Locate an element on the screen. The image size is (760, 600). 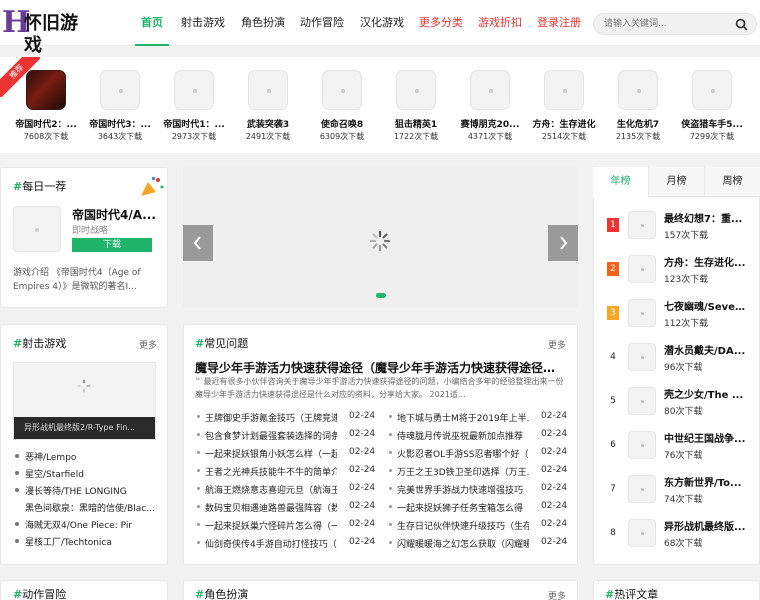
faq-article-link: 包含食梦计划最强套装选择的词条 is located at coordinates (267, 435).